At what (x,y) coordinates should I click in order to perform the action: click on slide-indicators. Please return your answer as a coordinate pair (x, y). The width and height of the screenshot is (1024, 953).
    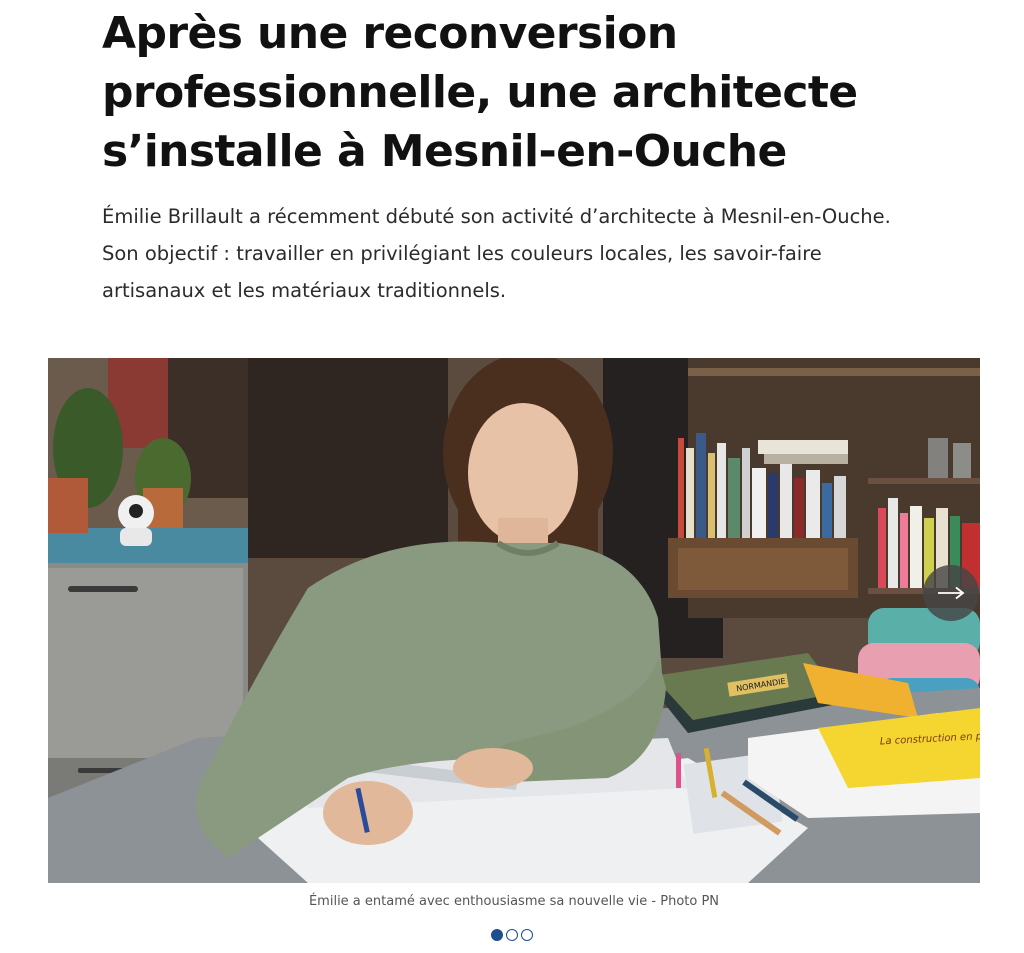
    Looking at the image, I should click on (512, 935).